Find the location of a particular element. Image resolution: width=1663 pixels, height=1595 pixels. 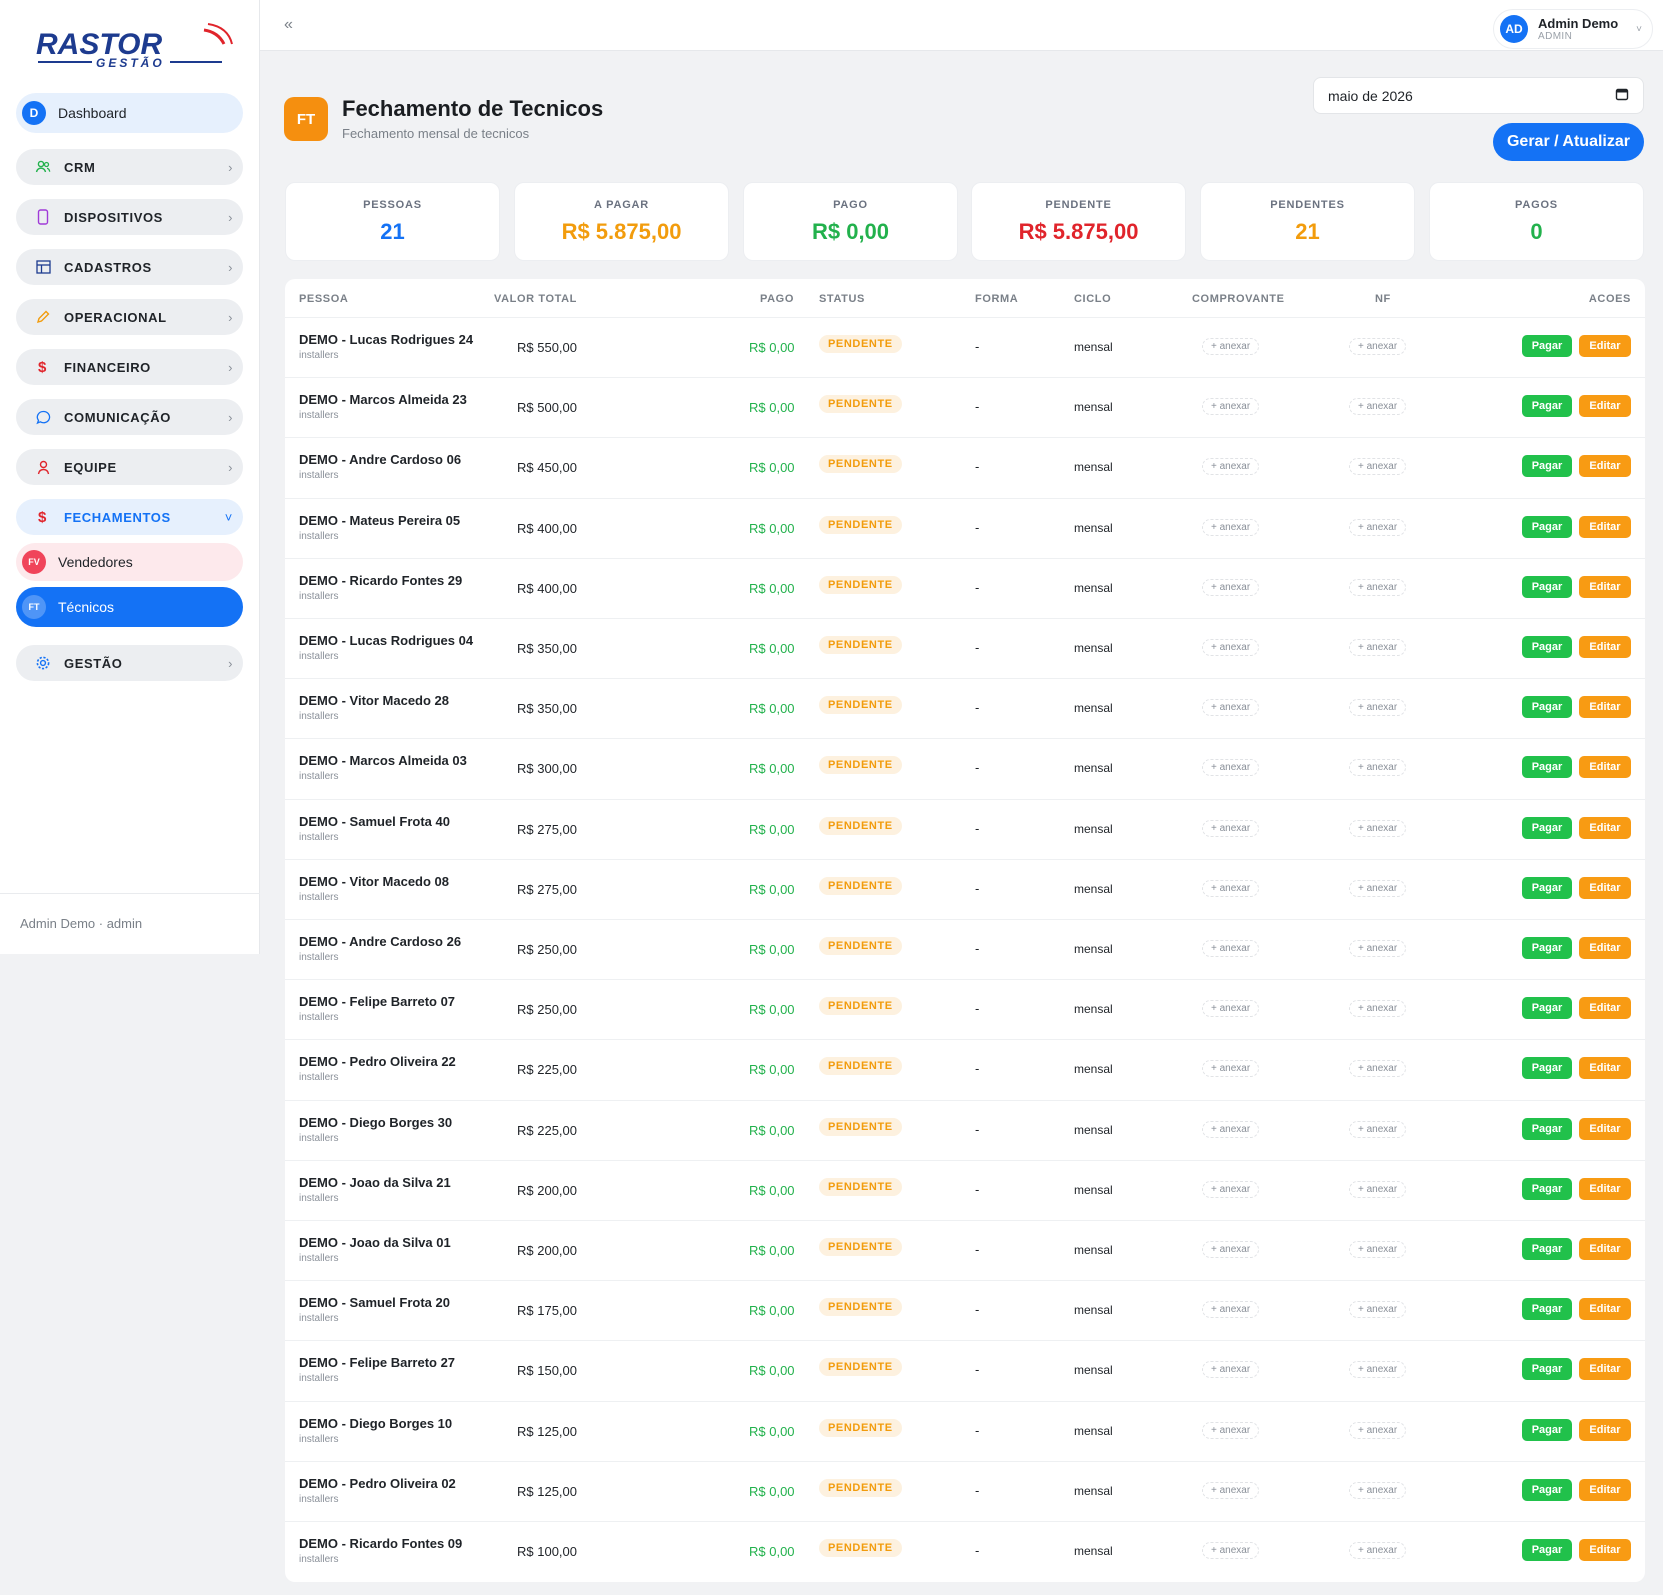

column-header-comprovante: COMPROVANTE is located at coordinates (1238, 299).